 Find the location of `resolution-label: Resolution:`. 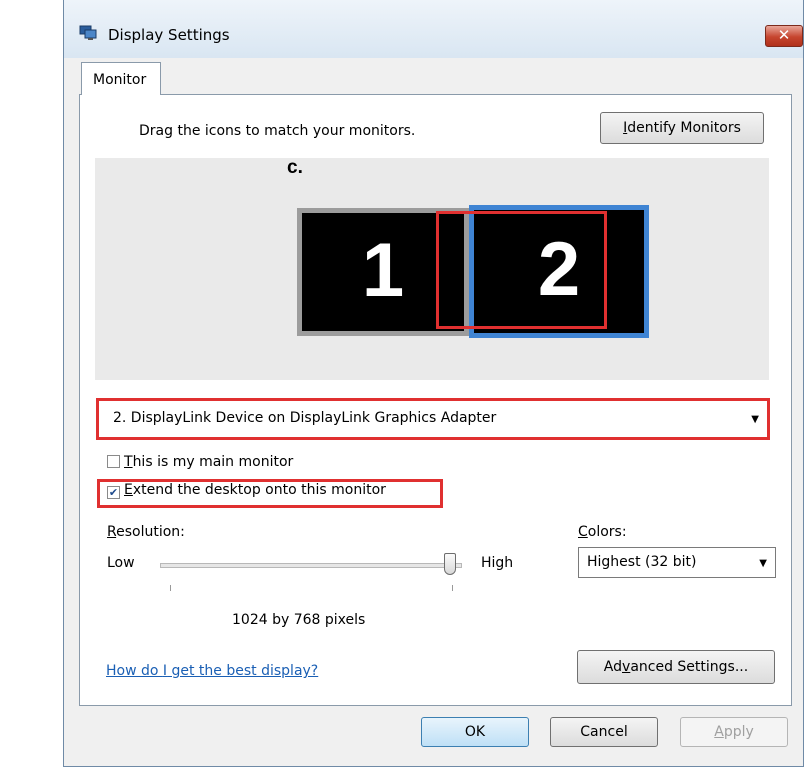

resolution-label: Resolution: is located at coordinates (146, 532).